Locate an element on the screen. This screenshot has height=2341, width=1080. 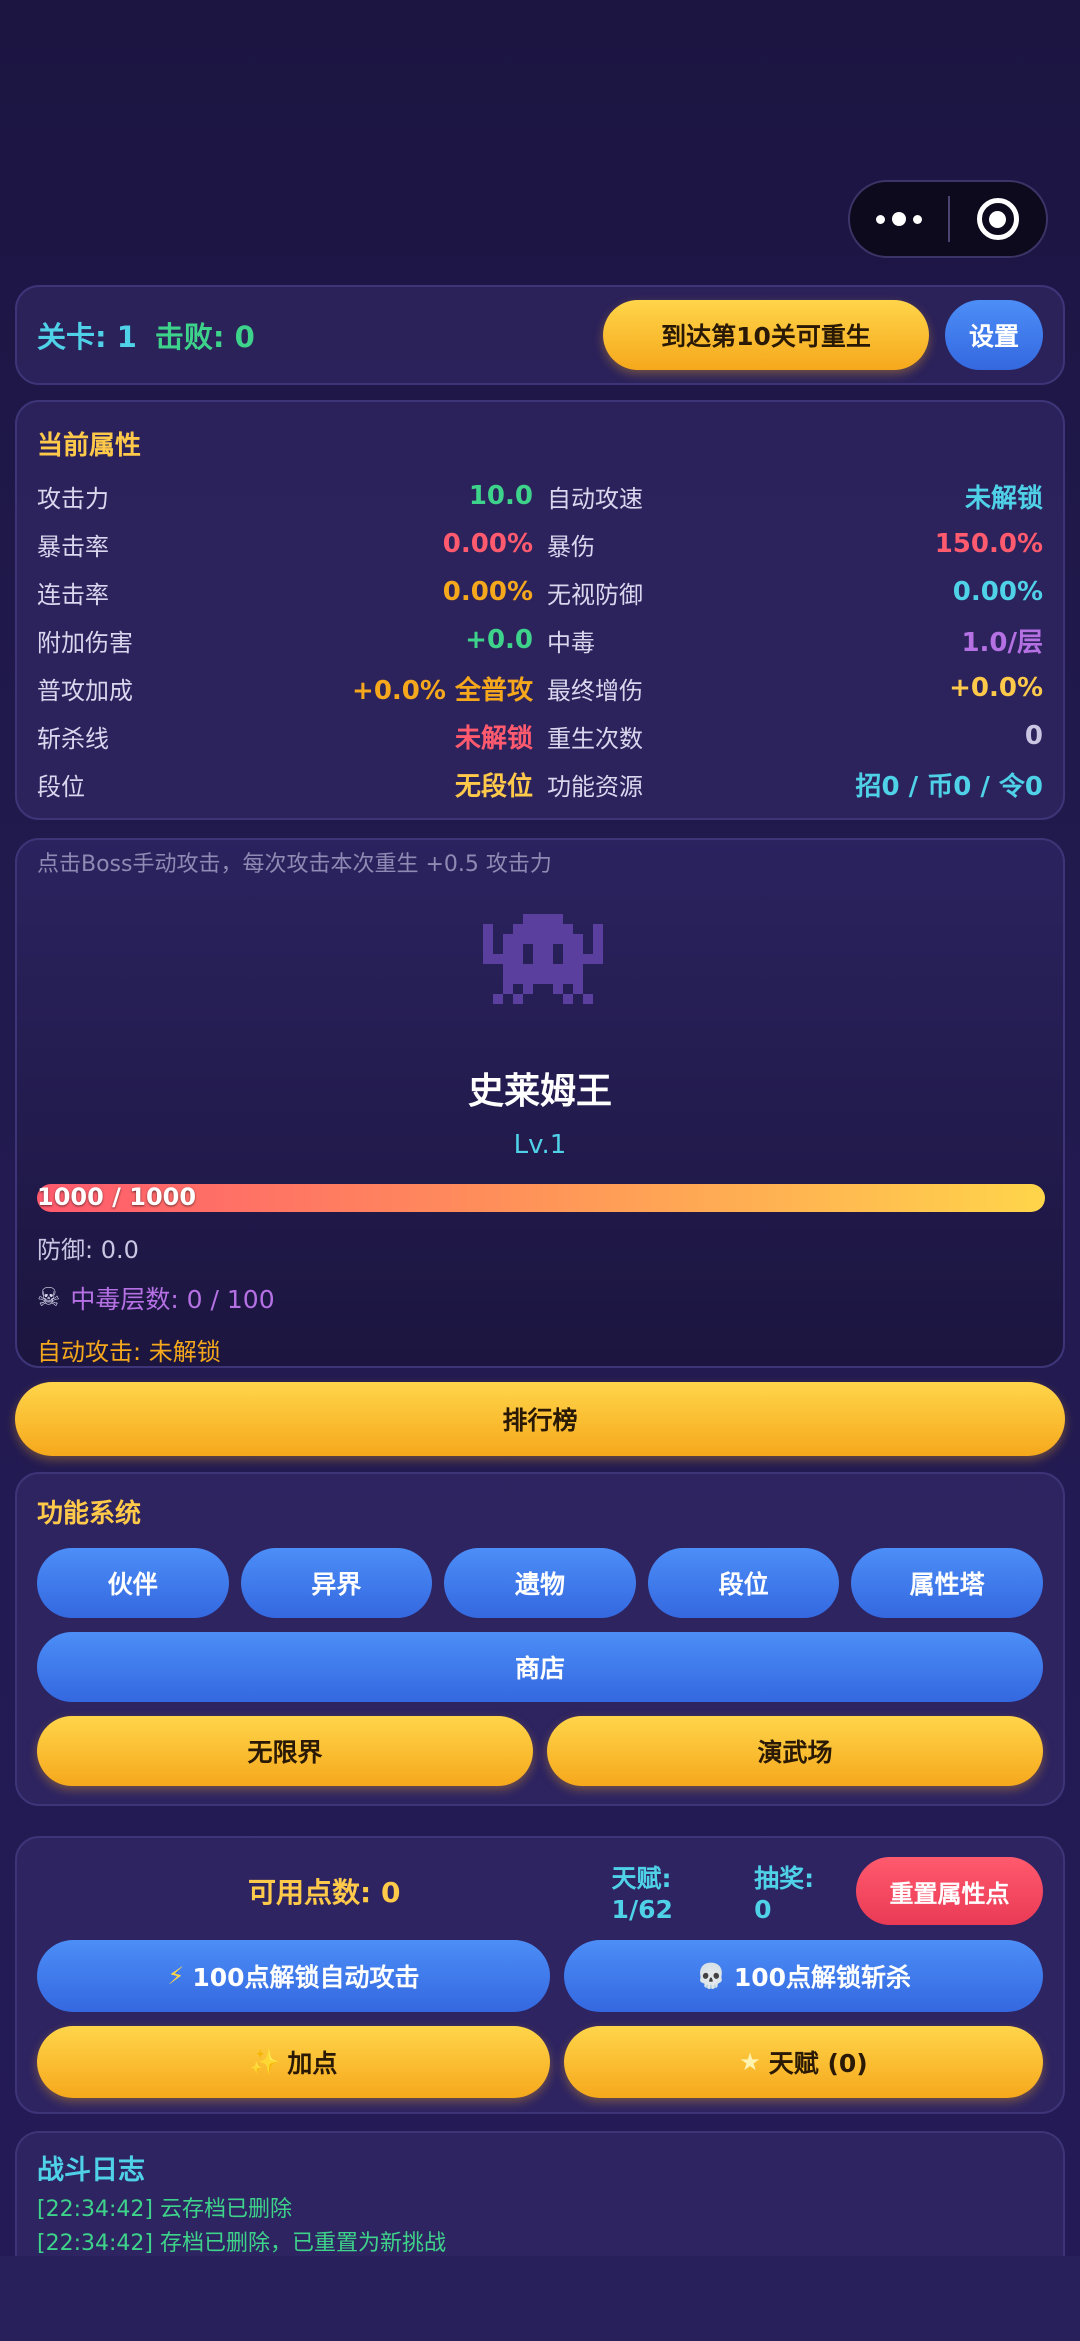
stat-row: 连击率 0.00% is located at coordinates (285, 592).